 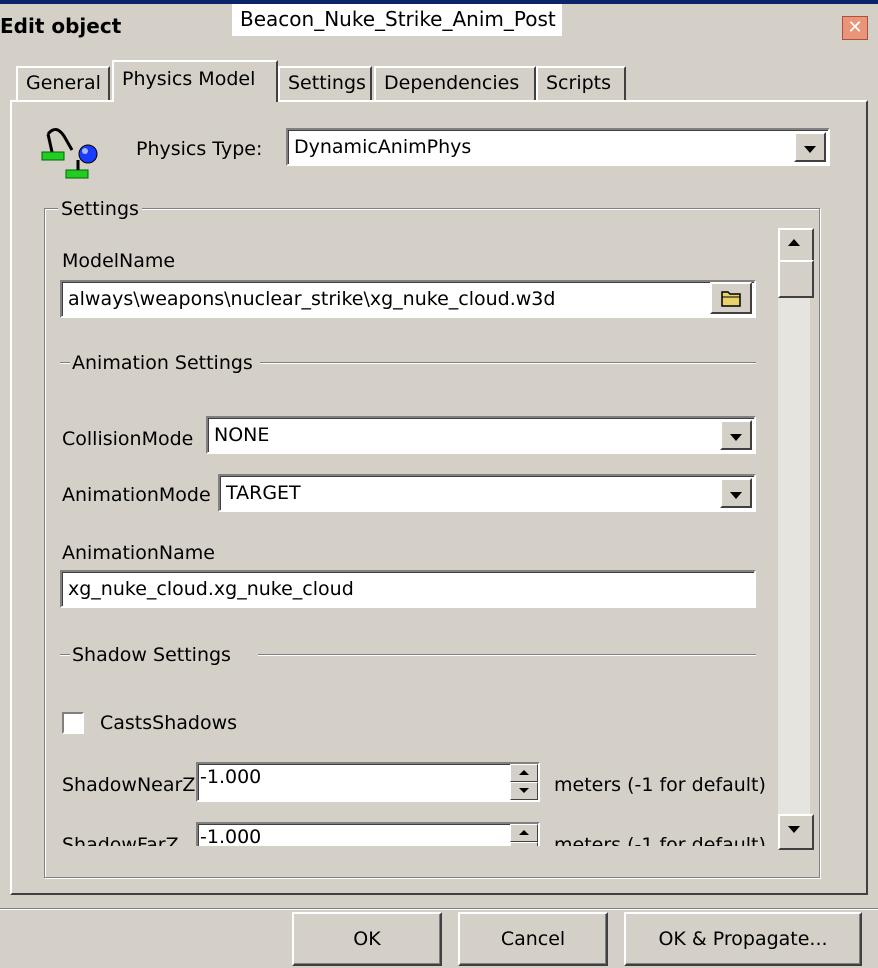 What do you see at coordinates (508, 363) in the screenshot?
I see `animation-separator-right` at bounding box center [508, 363].